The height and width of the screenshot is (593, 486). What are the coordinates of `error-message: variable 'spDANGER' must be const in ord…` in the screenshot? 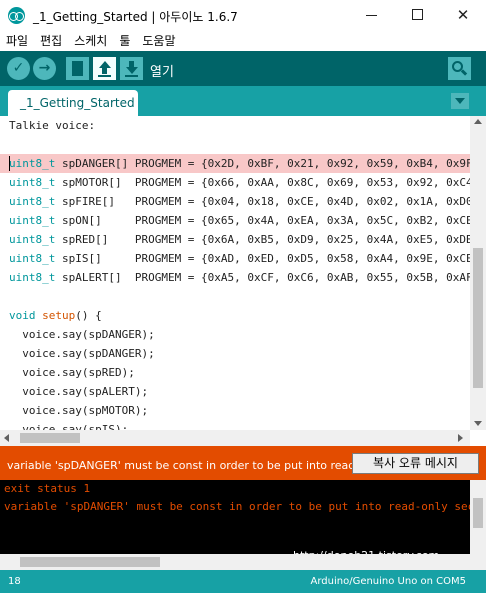 It's located at (179, 465).